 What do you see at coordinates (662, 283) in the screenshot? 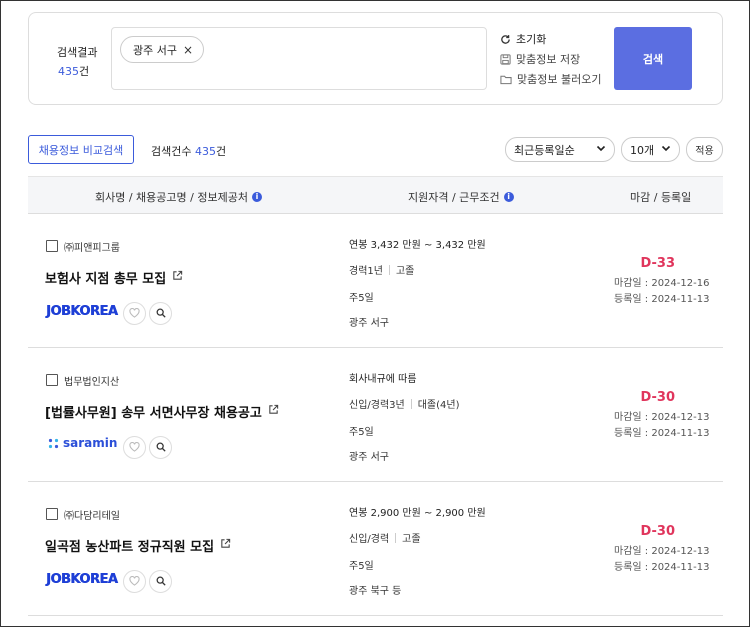
I see `deadline-date: 마감일 : 2024-12-16` at bounding box center [662, 283].